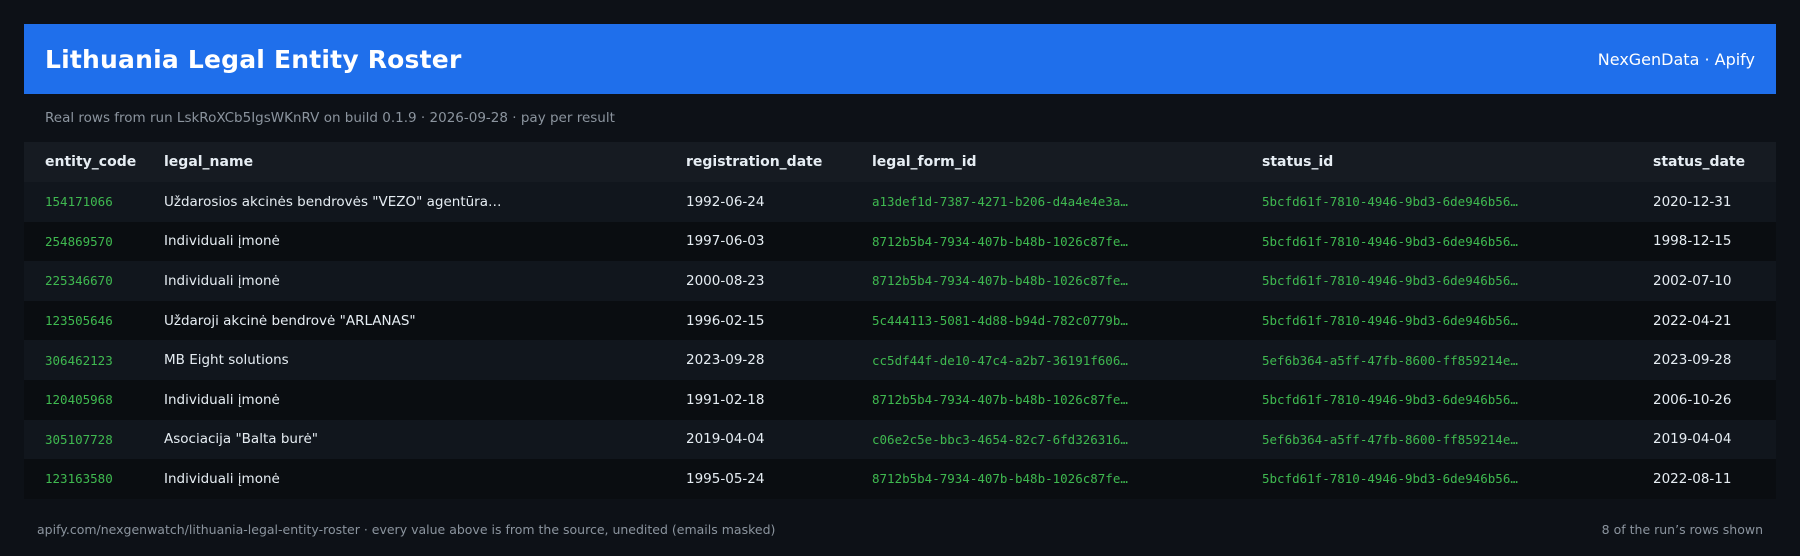 Image resolution: width=1800 pixels, height=556 pixels. What do you see at coordinates (91, 162) in the screenshot?
I see `column-header-entity-code: entity_code` at bounding box center [91, 162].